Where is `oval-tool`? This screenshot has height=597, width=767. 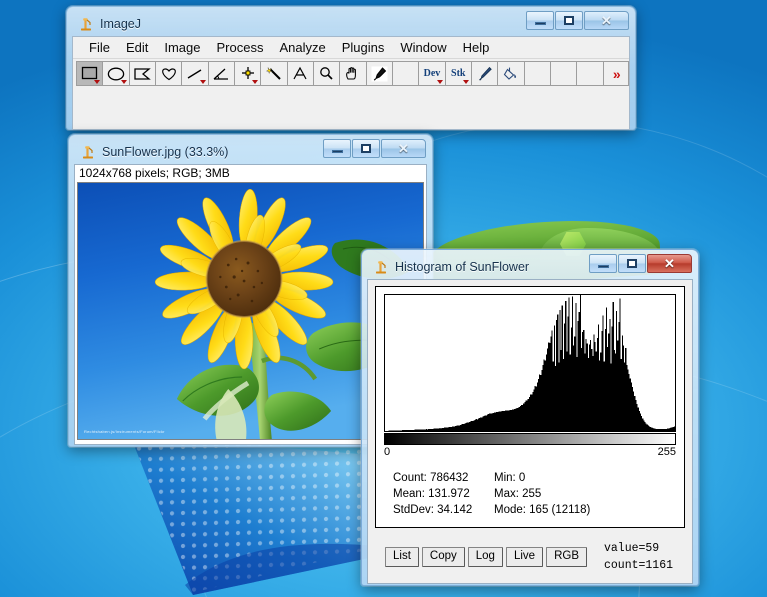 oval-tool is located at coordinates (115, 73).